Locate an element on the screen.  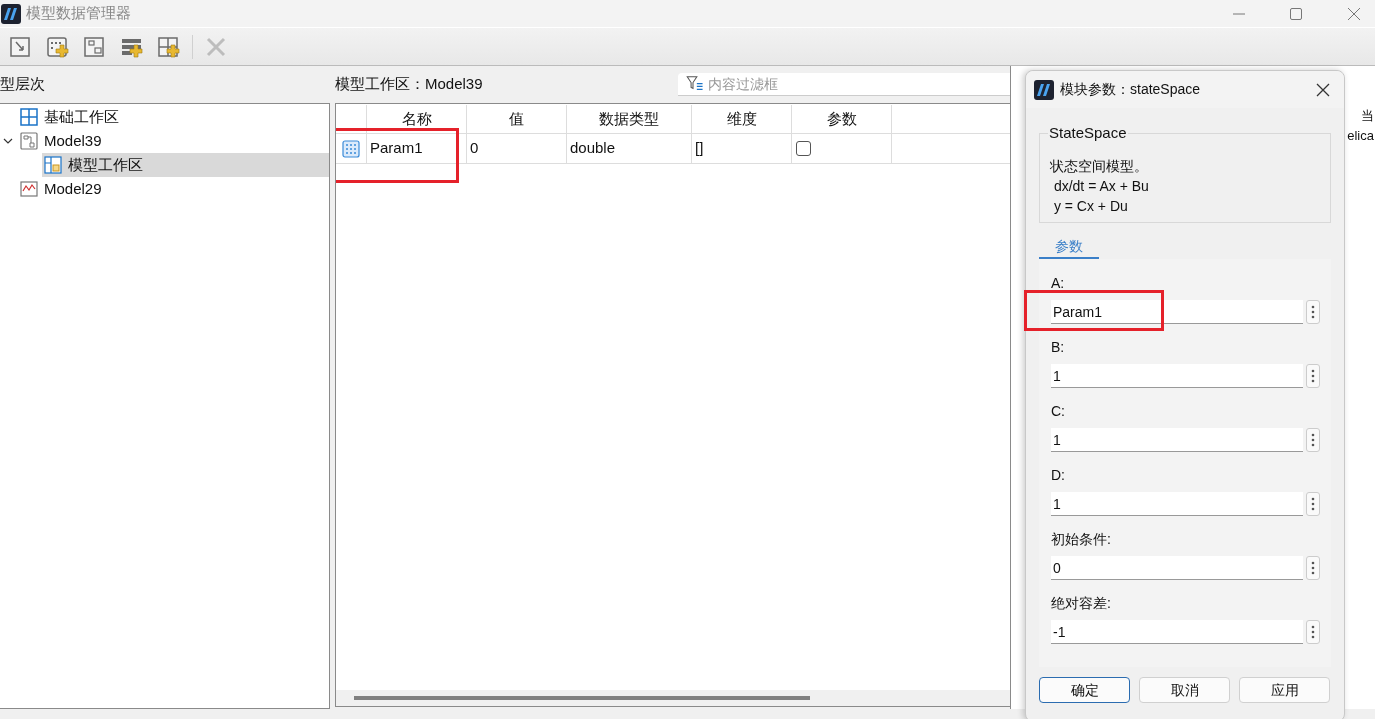
workspace-icon is located at coordinates (53, 165).